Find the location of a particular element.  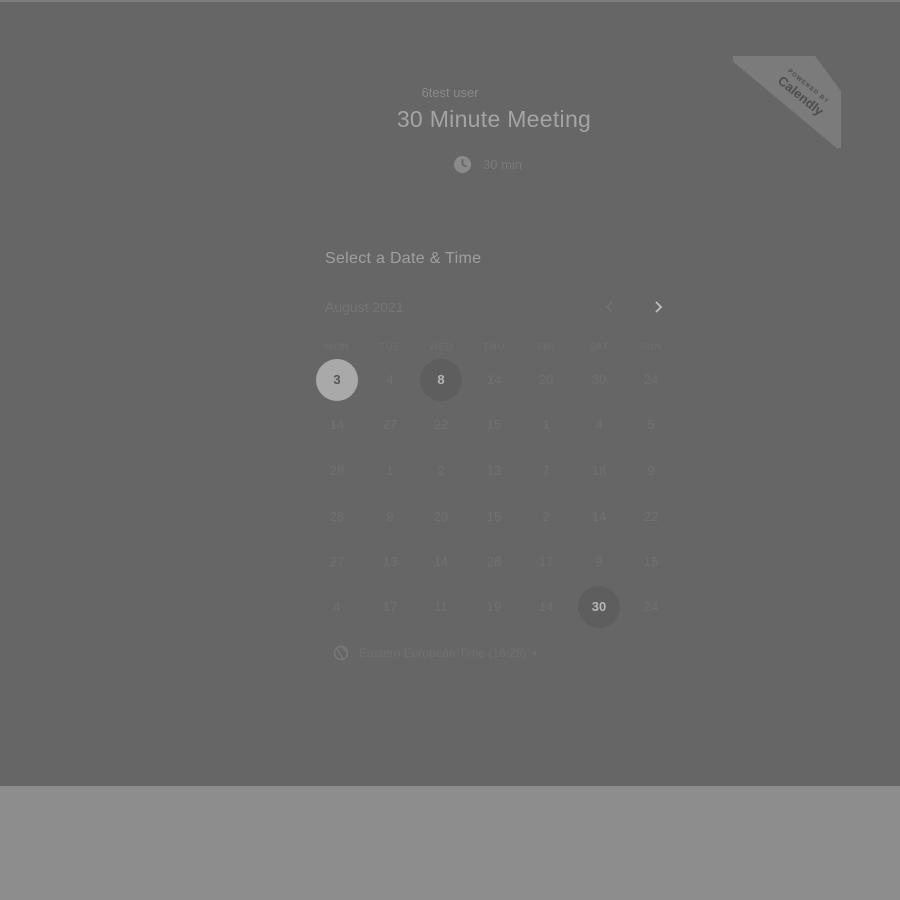

calendar-day: 7 is located at coordinates (546, 470).